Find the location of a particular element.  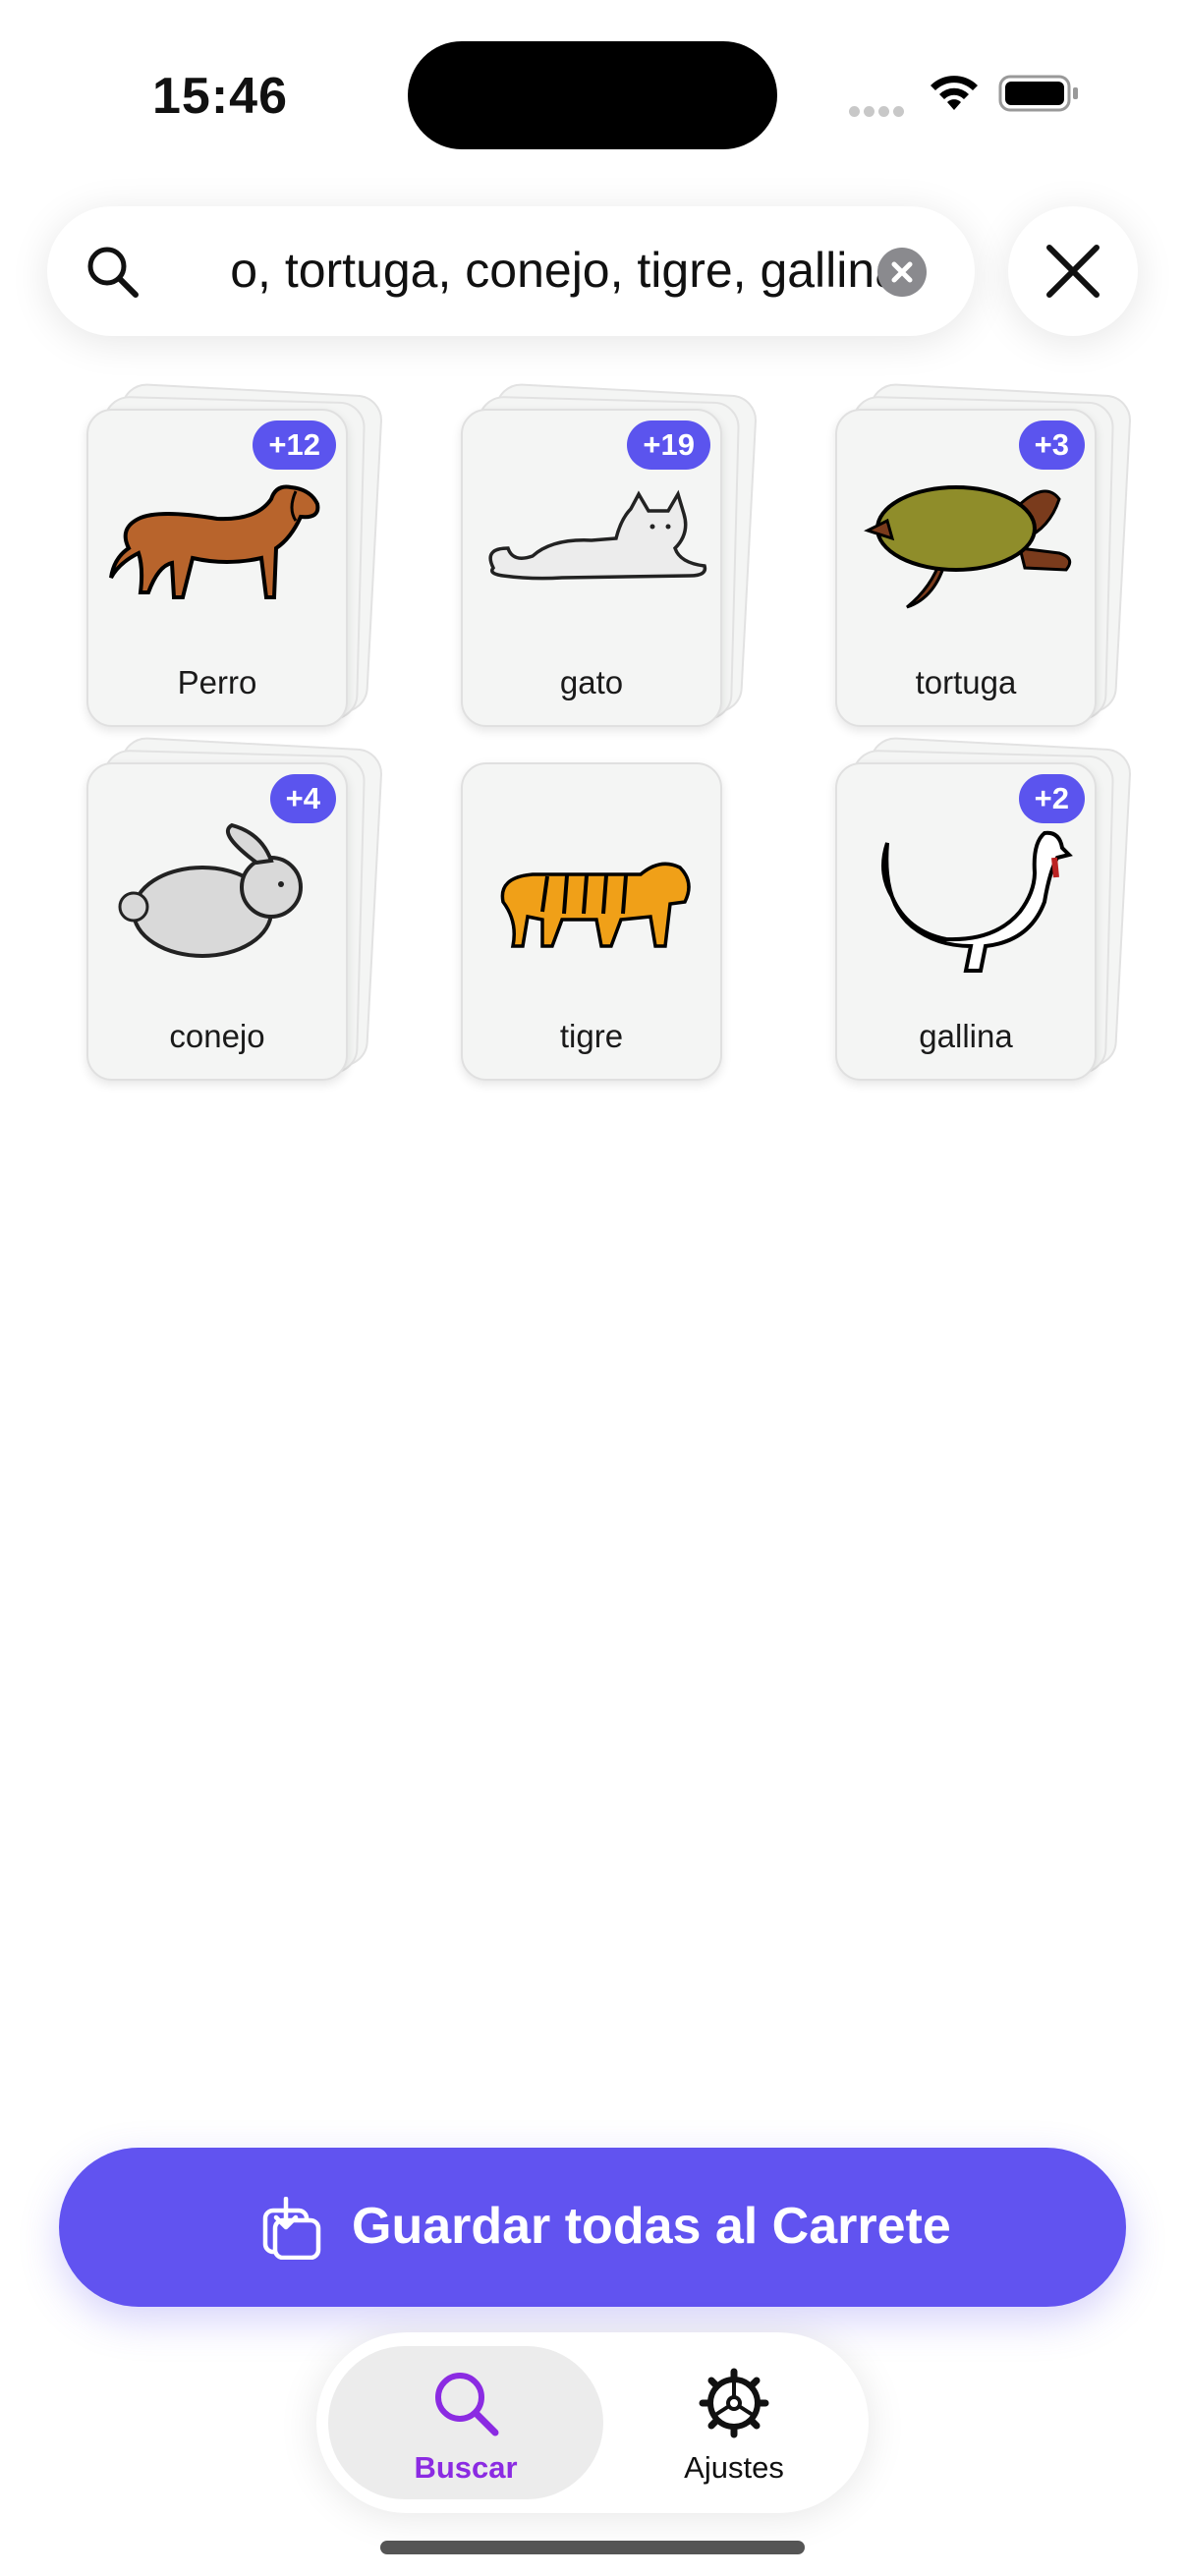

close-search-button is located at coordinates (1073, 271).